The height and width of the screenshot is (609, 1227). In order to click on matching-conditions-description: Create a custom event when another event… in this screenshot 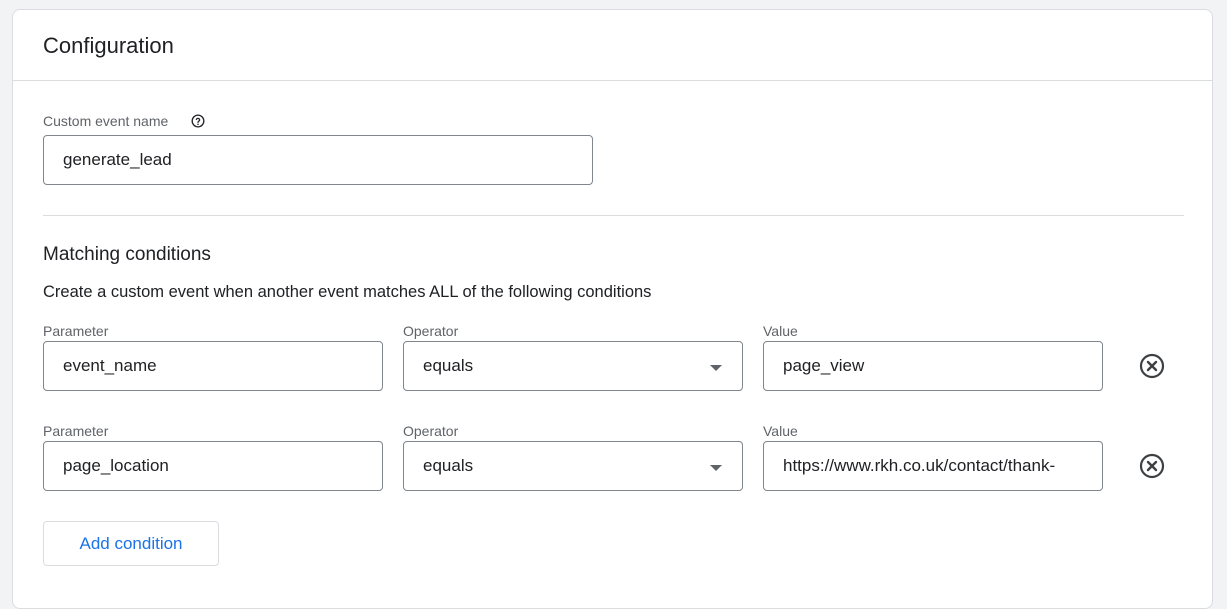, I will do `click(347, 292)`.